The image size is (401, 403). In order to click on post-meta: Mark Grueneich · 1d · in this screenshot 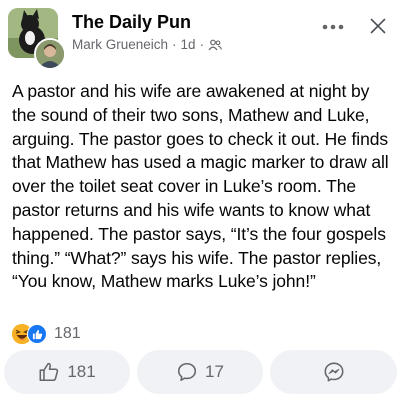, I will do `click(147, 44)`.